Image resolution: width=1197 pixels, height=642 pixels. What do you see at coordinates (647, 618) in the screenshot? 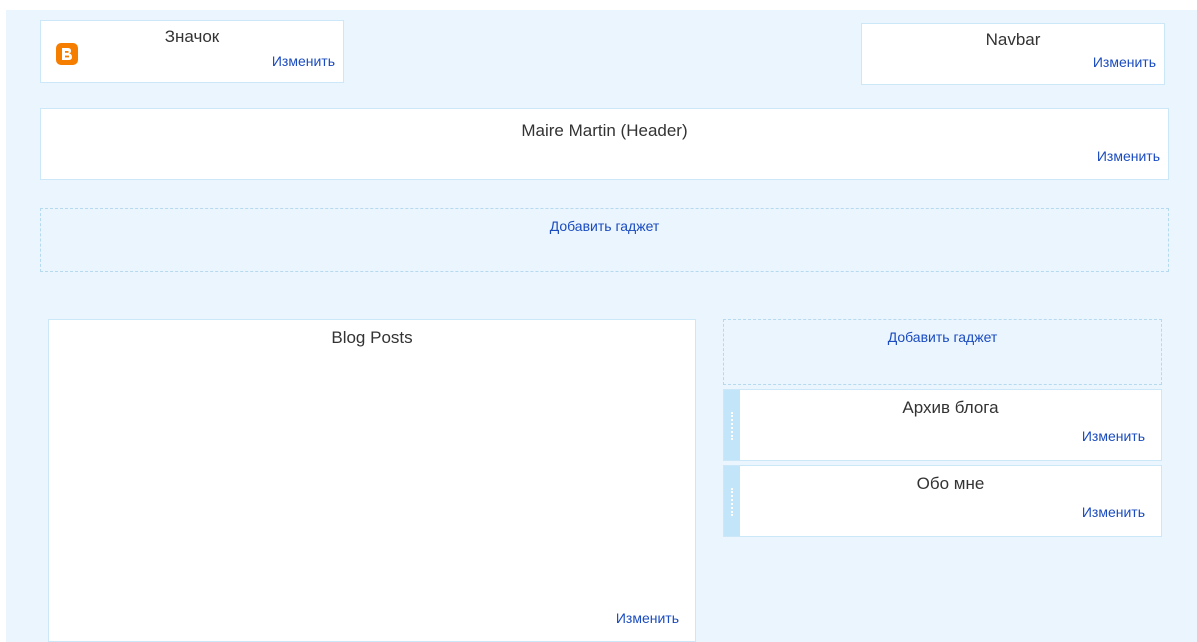
I see `blog-posts-edit-link: Изменить` at bounding box center [647, 618].